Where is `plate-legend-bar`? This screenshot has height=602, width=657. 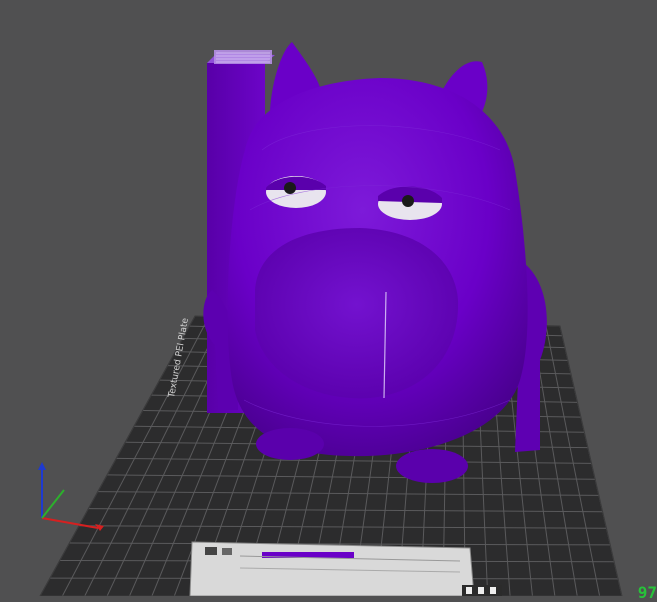 plate-legend-bar is located at coordinates (345, 568).